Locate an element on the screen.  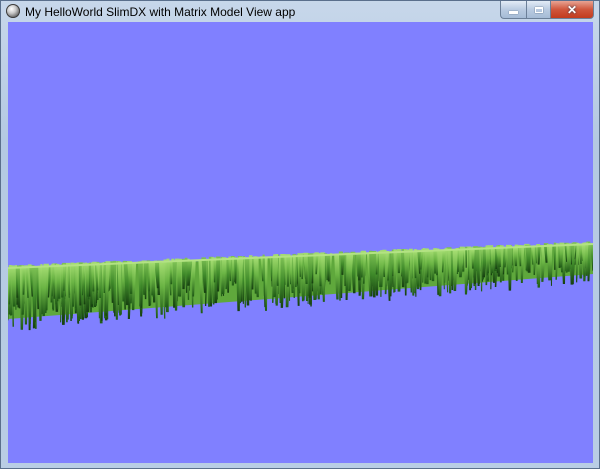
minimize-icon is located at coordinates (513, 12).